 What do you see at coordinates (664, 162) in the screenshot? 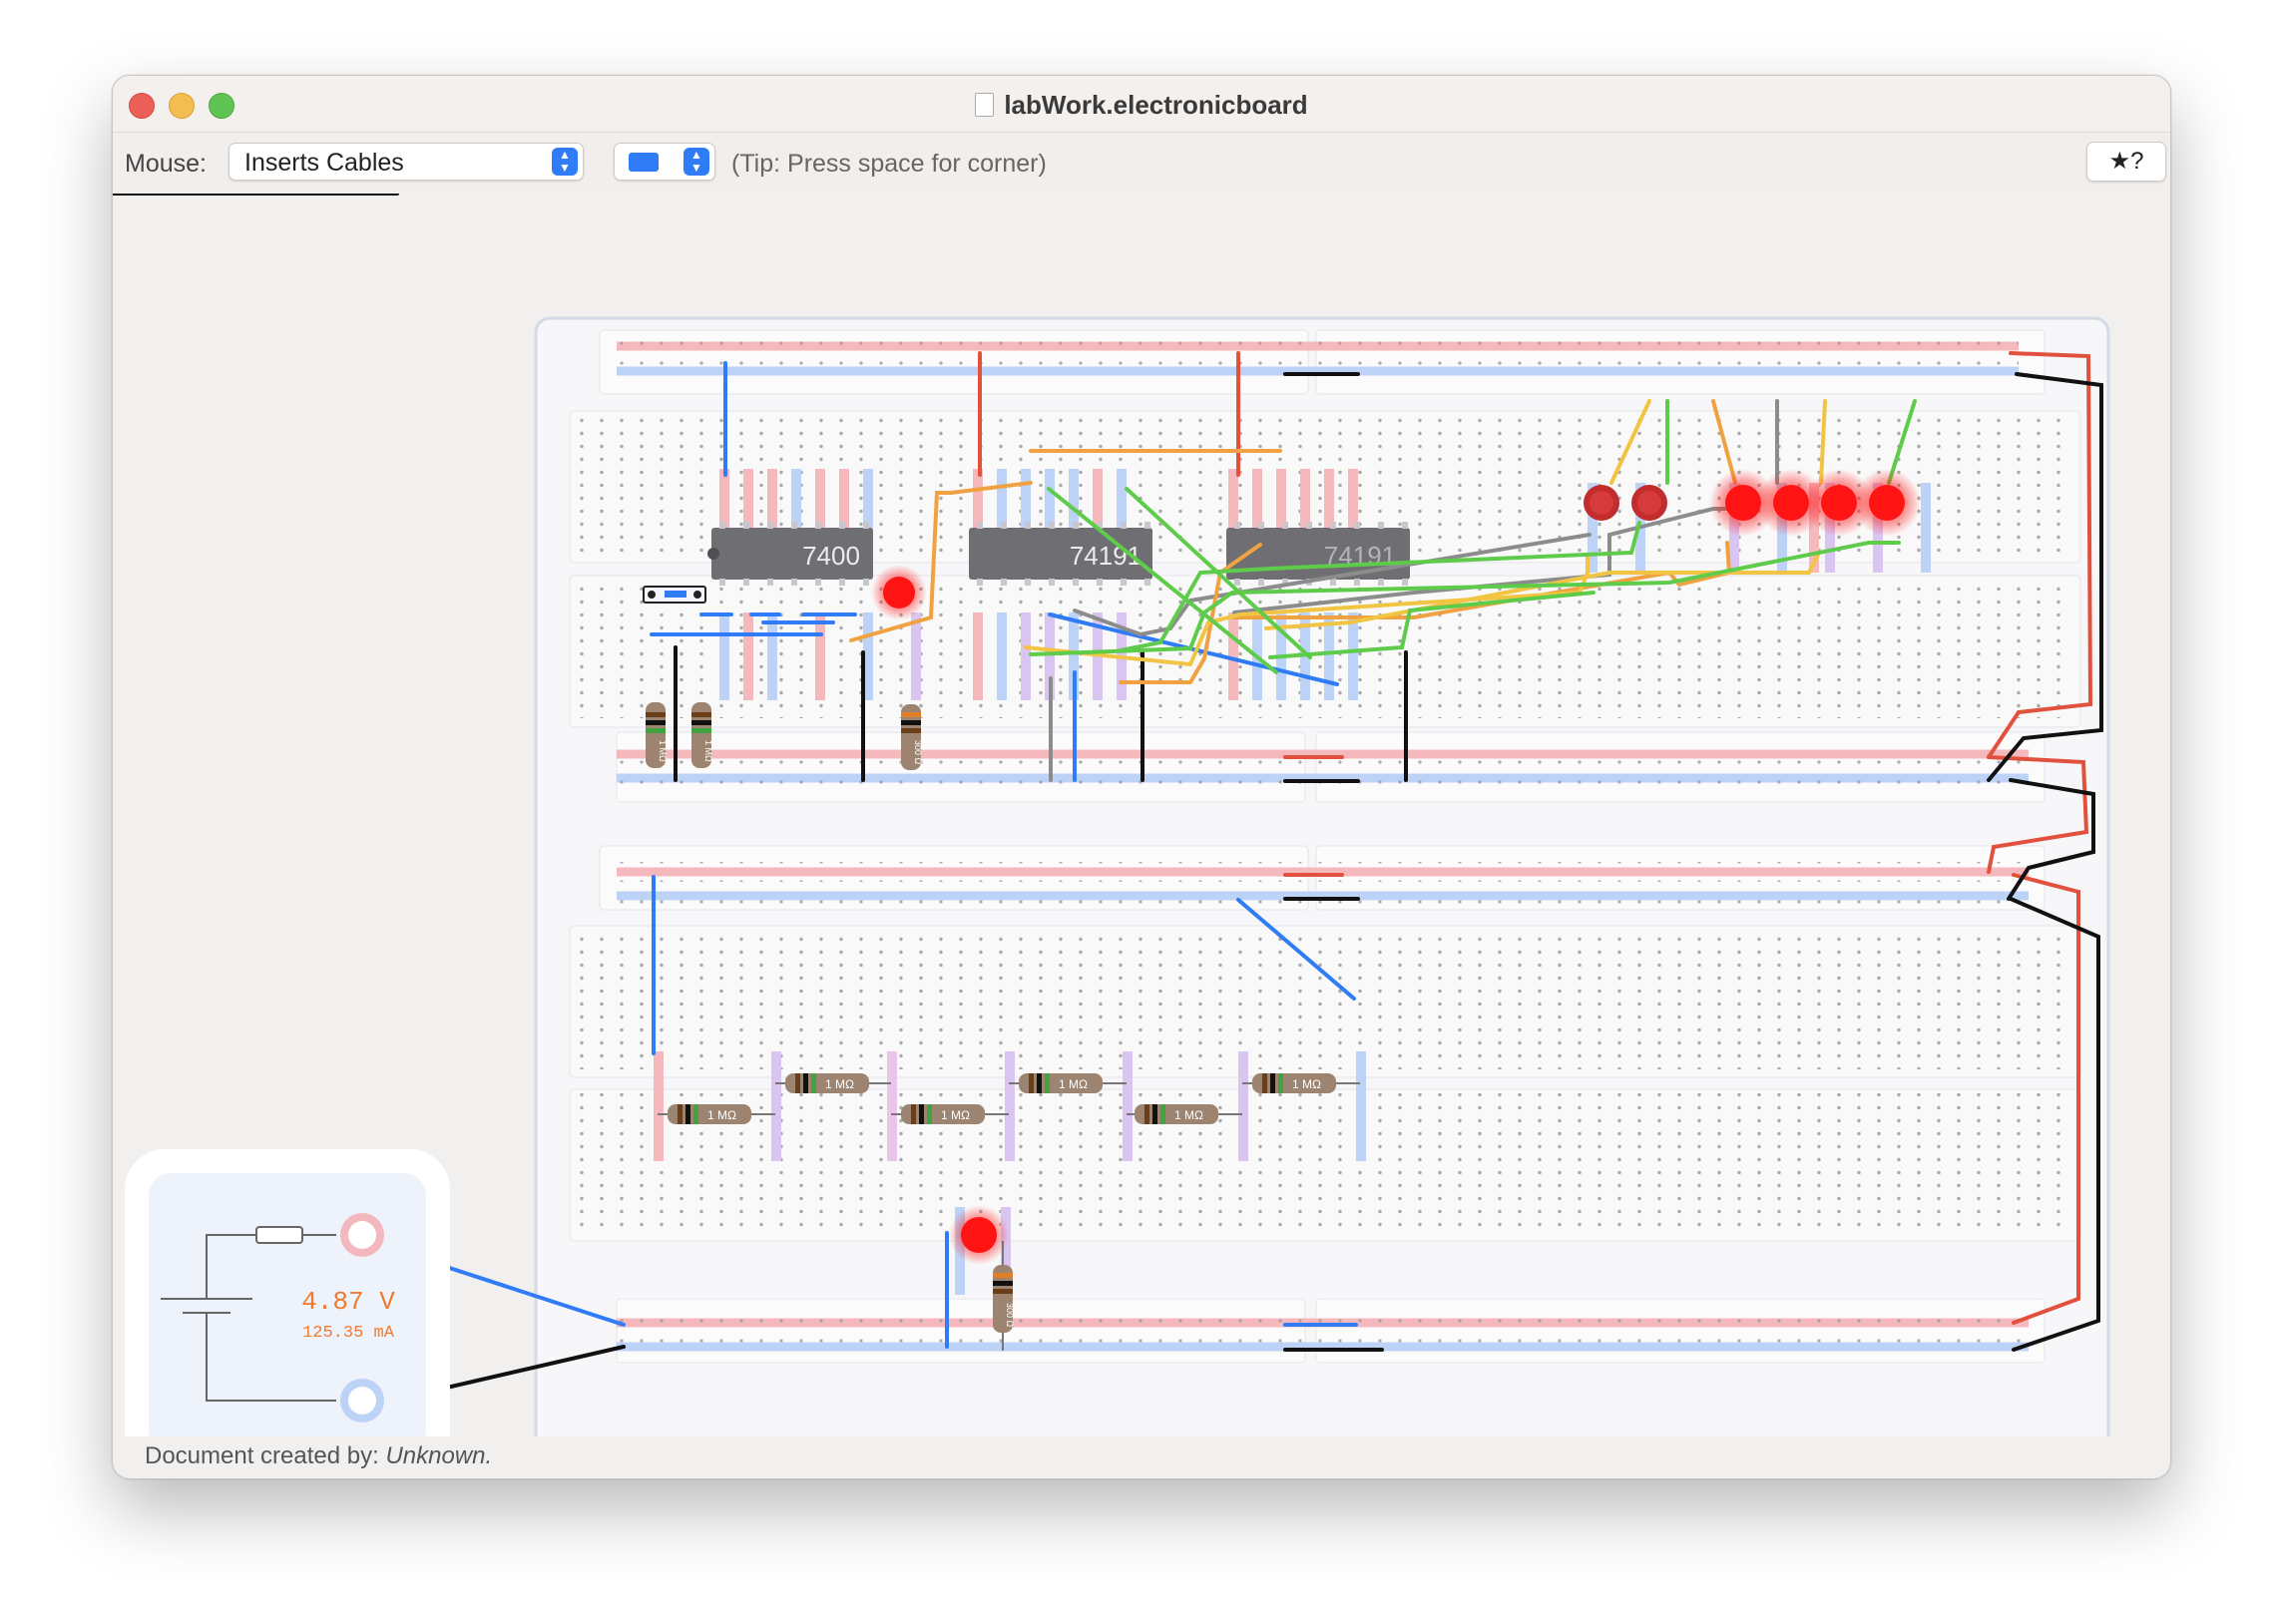
I see `cable-color-popup: ▲ ▼` at bounding box center [664, 162].